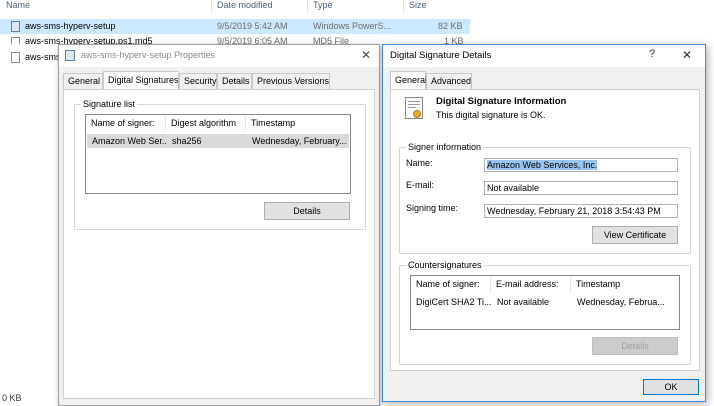 Image resolution: width=714 pixels, height=406 pixels. Describe the element at coordinates (418, 6) in the screenshot. I see `column-header-size: Size` at that location.